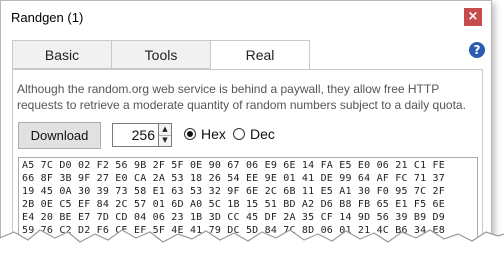 The image size is (504, 266). What do you see at coordinates (47, 17) in the screenshot?
I see `window-title: Randgen (1)` at bounding box center [47, 17].